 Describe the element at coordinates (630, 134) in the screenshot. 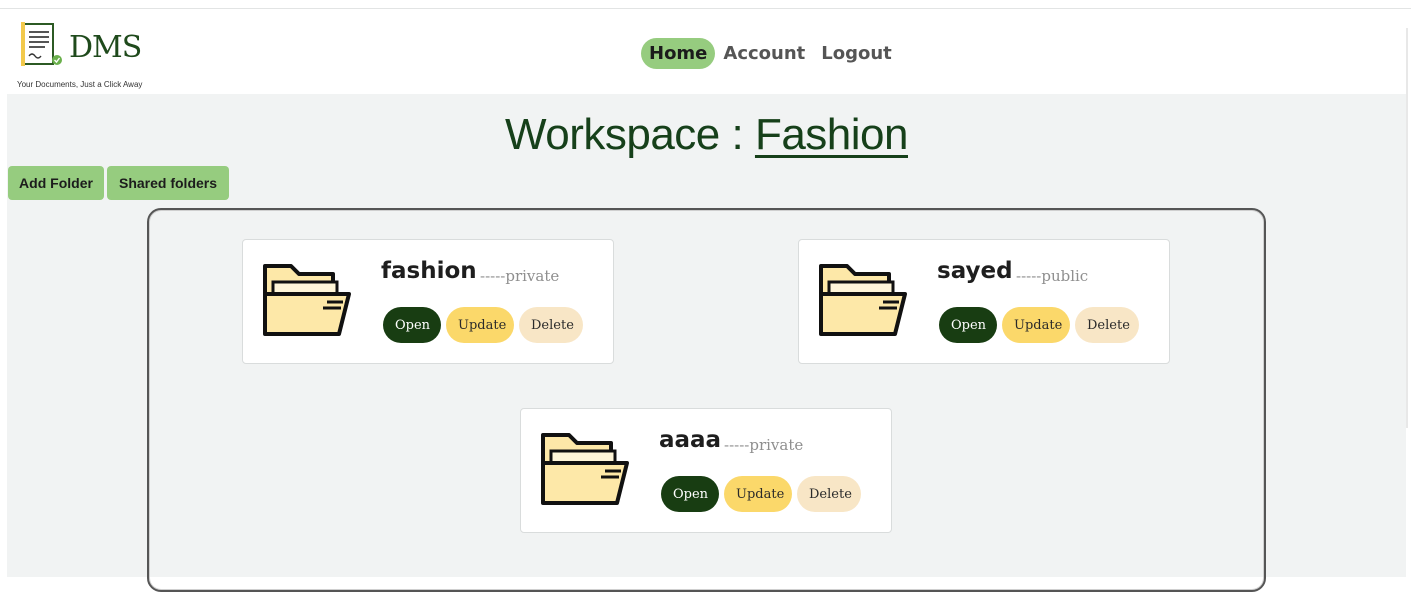

I see `title-prefix: Workspace :` at that location.